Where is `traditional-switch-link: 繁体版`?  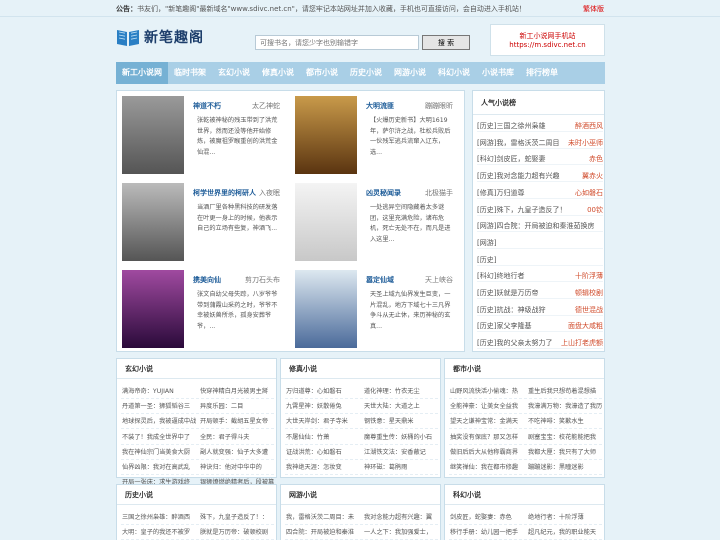
traditional-switch-link: 繁体版 is located at coordinates (593, 9).